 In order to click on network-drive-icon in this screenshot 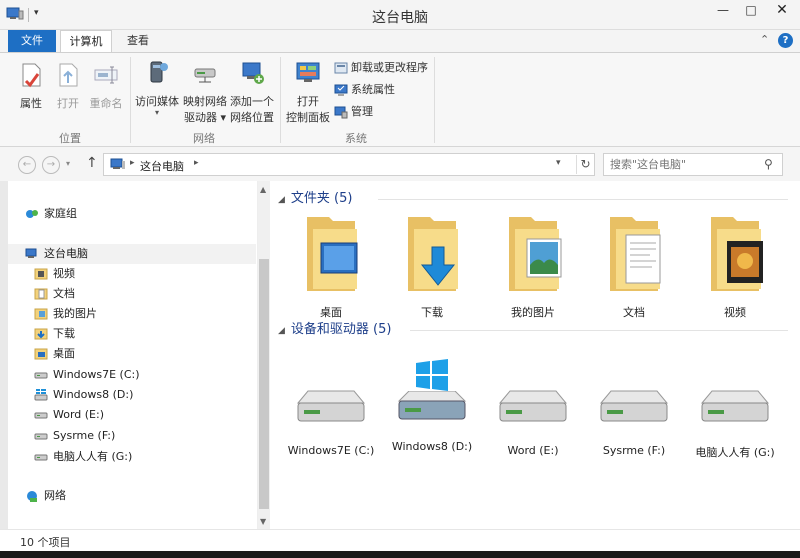, I will do `click(205, 75)`.